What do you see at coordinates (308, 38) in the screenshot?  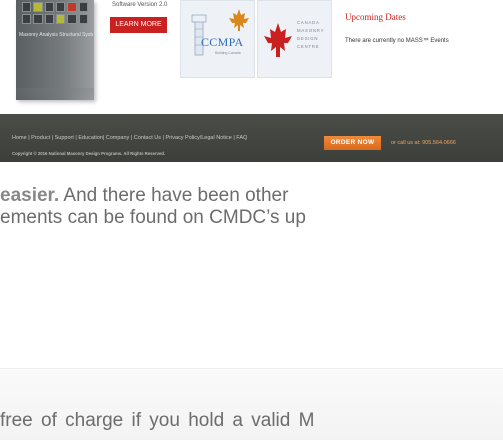 I see `cmdc-line-design: DESIGN` at bounding box center [308, 38].